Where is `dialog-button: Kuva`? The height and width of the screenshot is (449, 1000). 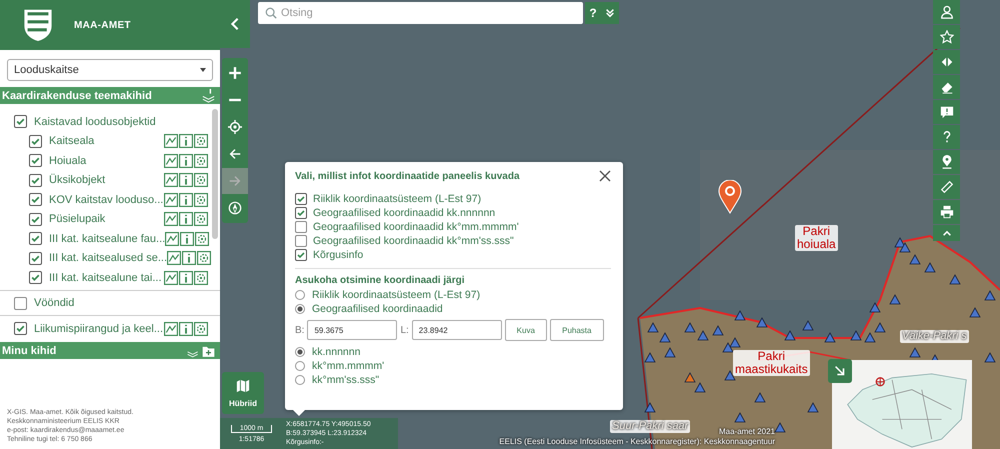 dialog-button: Kuva is located at coordinates (525, 330).